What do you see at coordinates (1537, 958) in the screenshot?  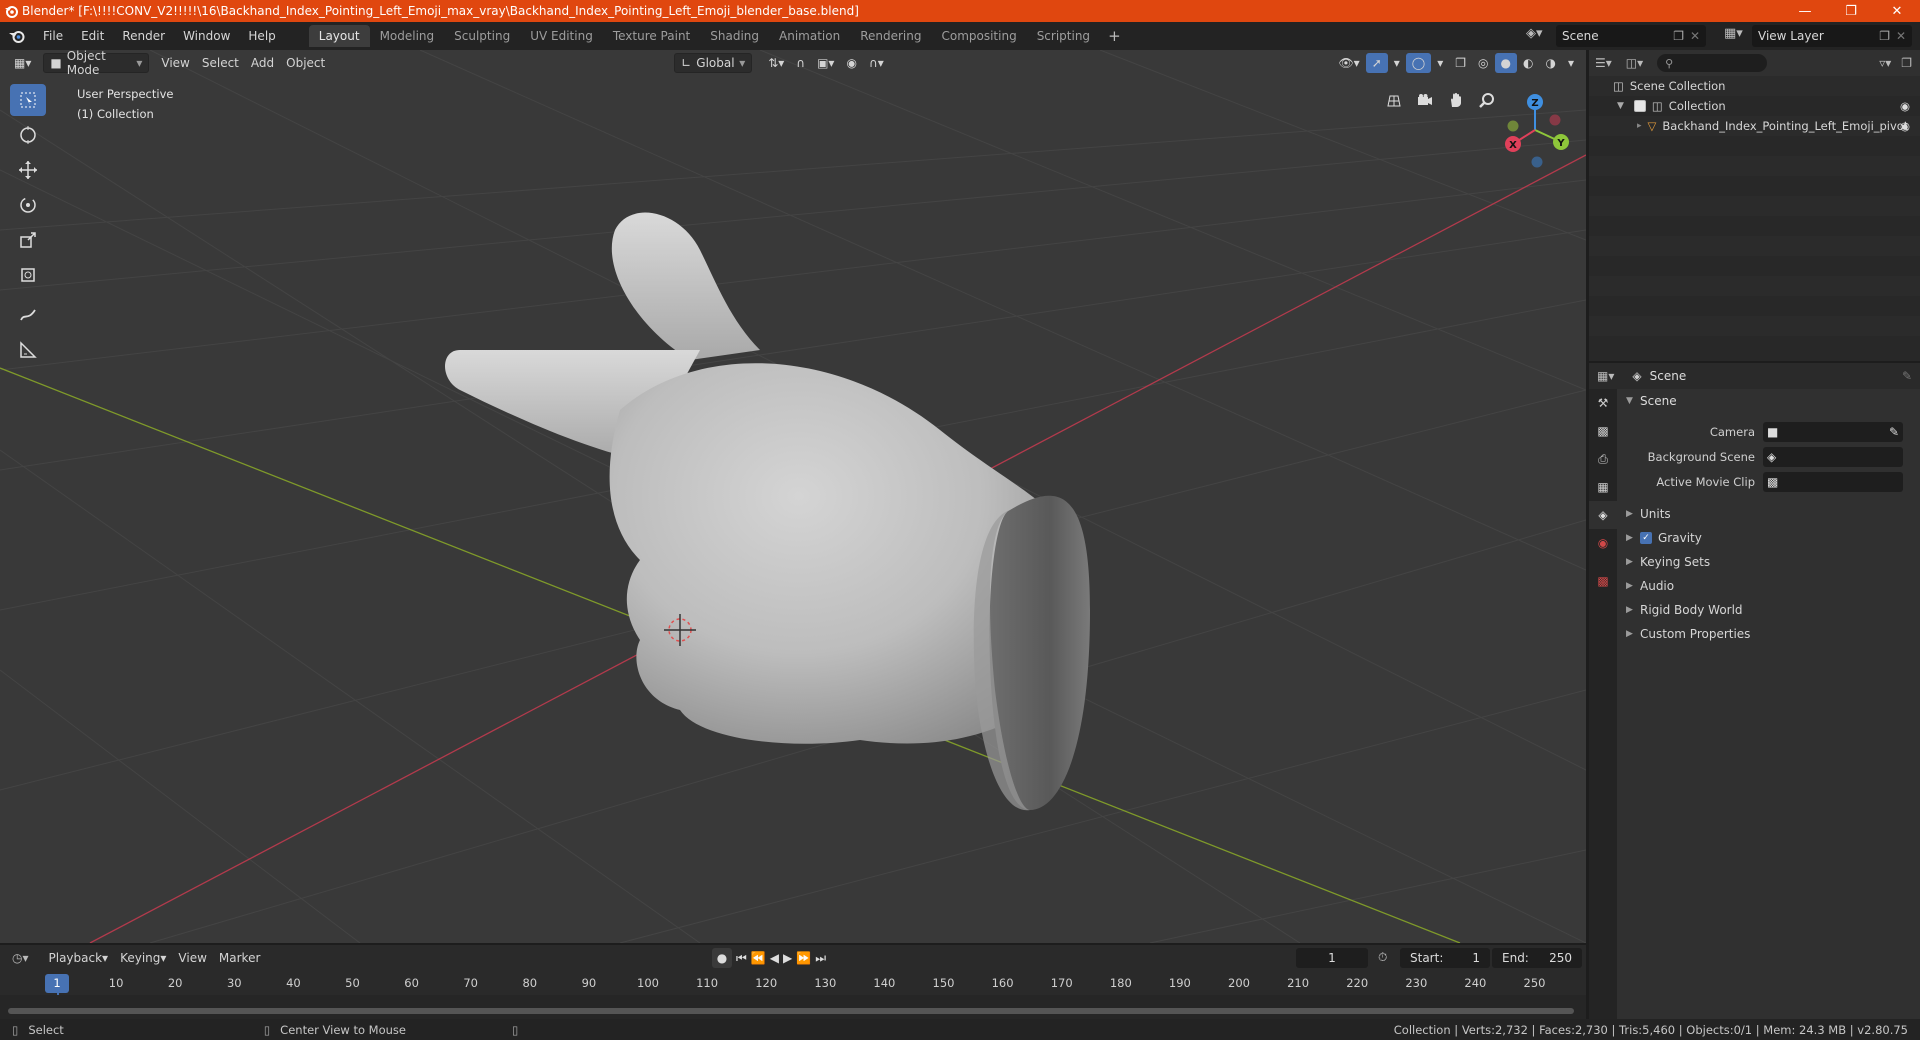 I see `end-frame-field: End: 250` at bounding box center [1537, 958].